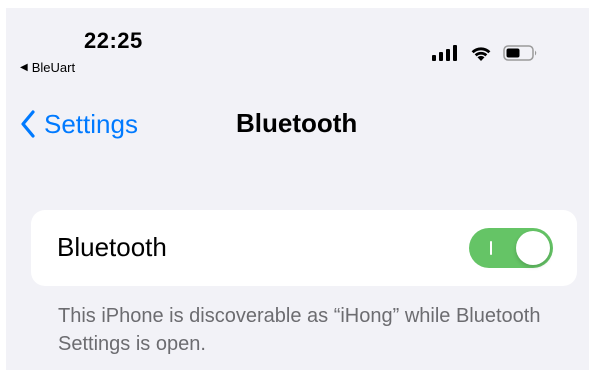 Image resolution: width=595 pixels, height=378 pixels. Describe the element at coordinates (91, 123) in the screenshot. I see `back-button-label: Settings` at that location.